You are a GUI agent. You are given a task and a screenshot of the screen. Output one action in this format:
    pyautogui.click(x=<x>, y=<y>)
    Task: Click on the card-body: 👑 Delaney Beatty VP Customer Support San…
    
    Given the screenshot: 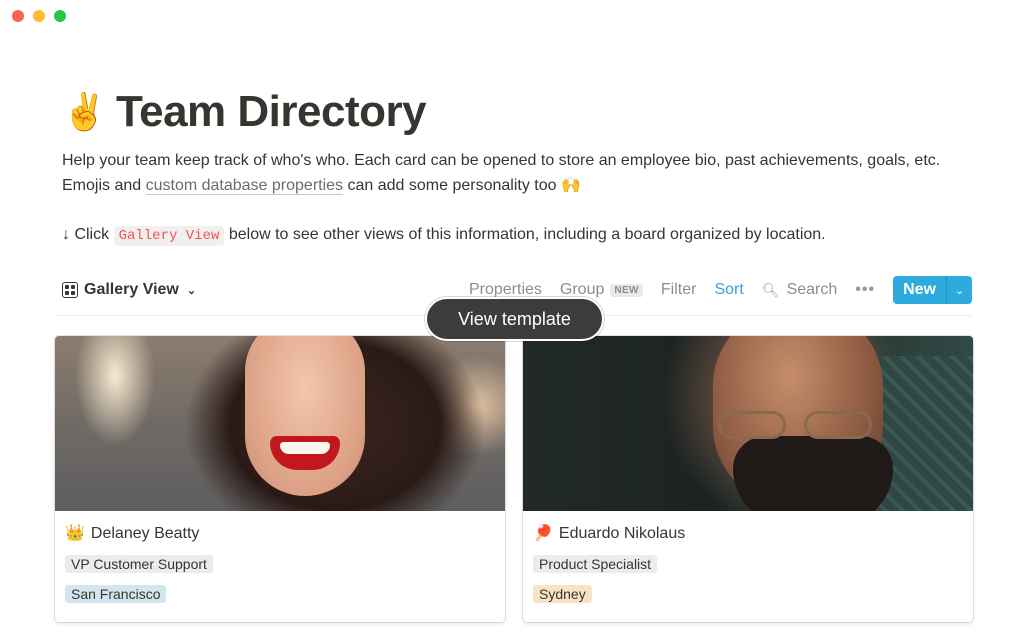 What is the action you would take?
    pyautogui.click(x=280, y=557)
    